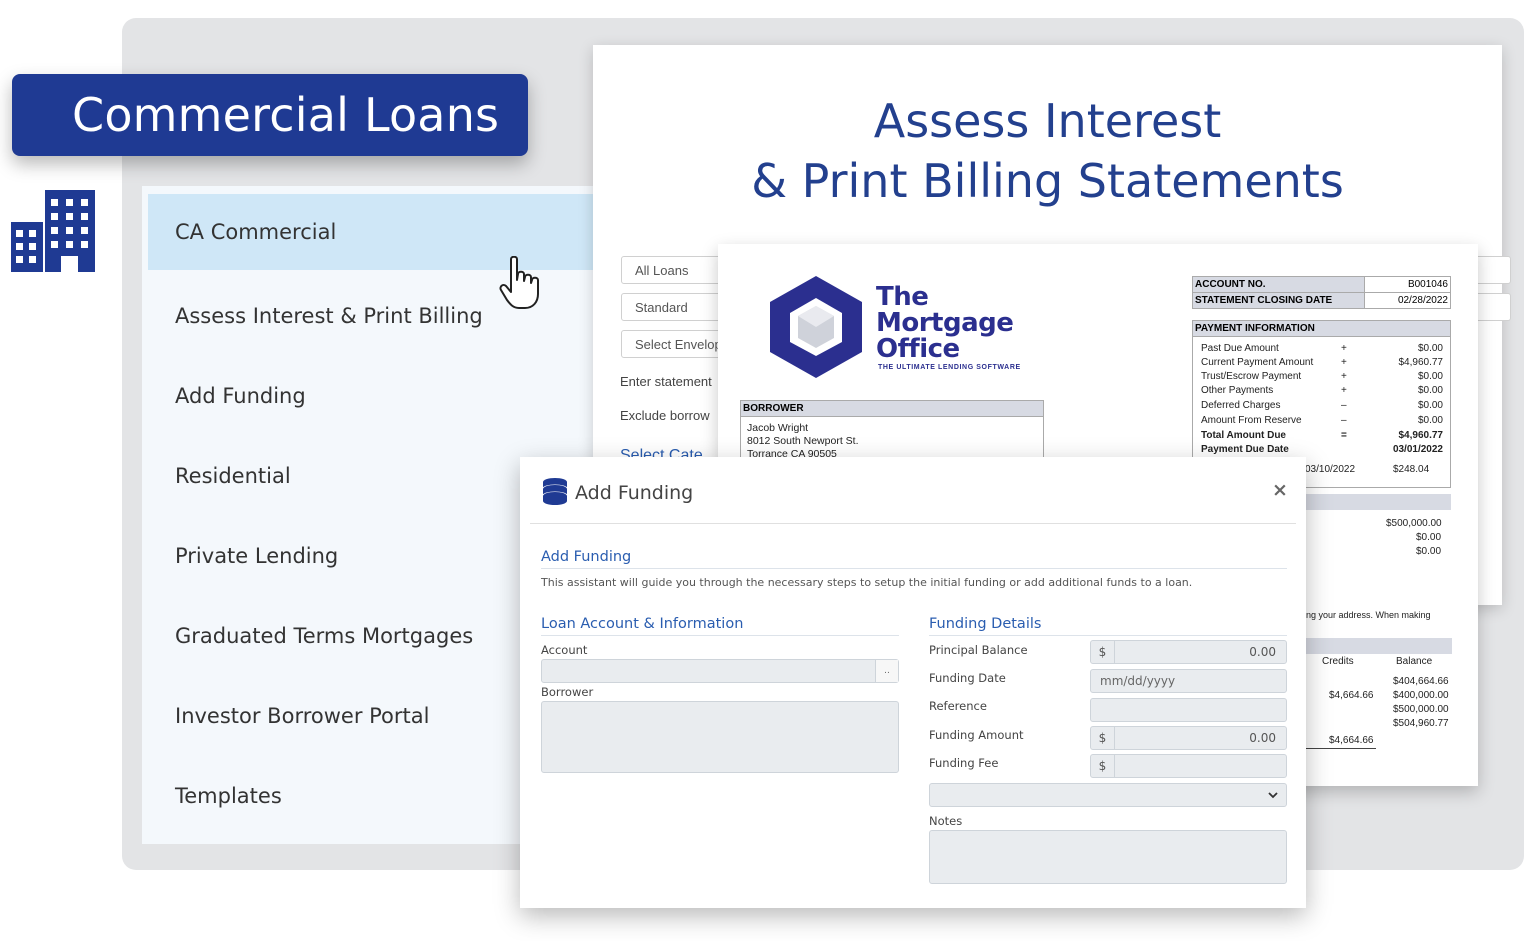 The image size is (1536, 941). I want to click on notes-label: Notes, so click(946, 821).